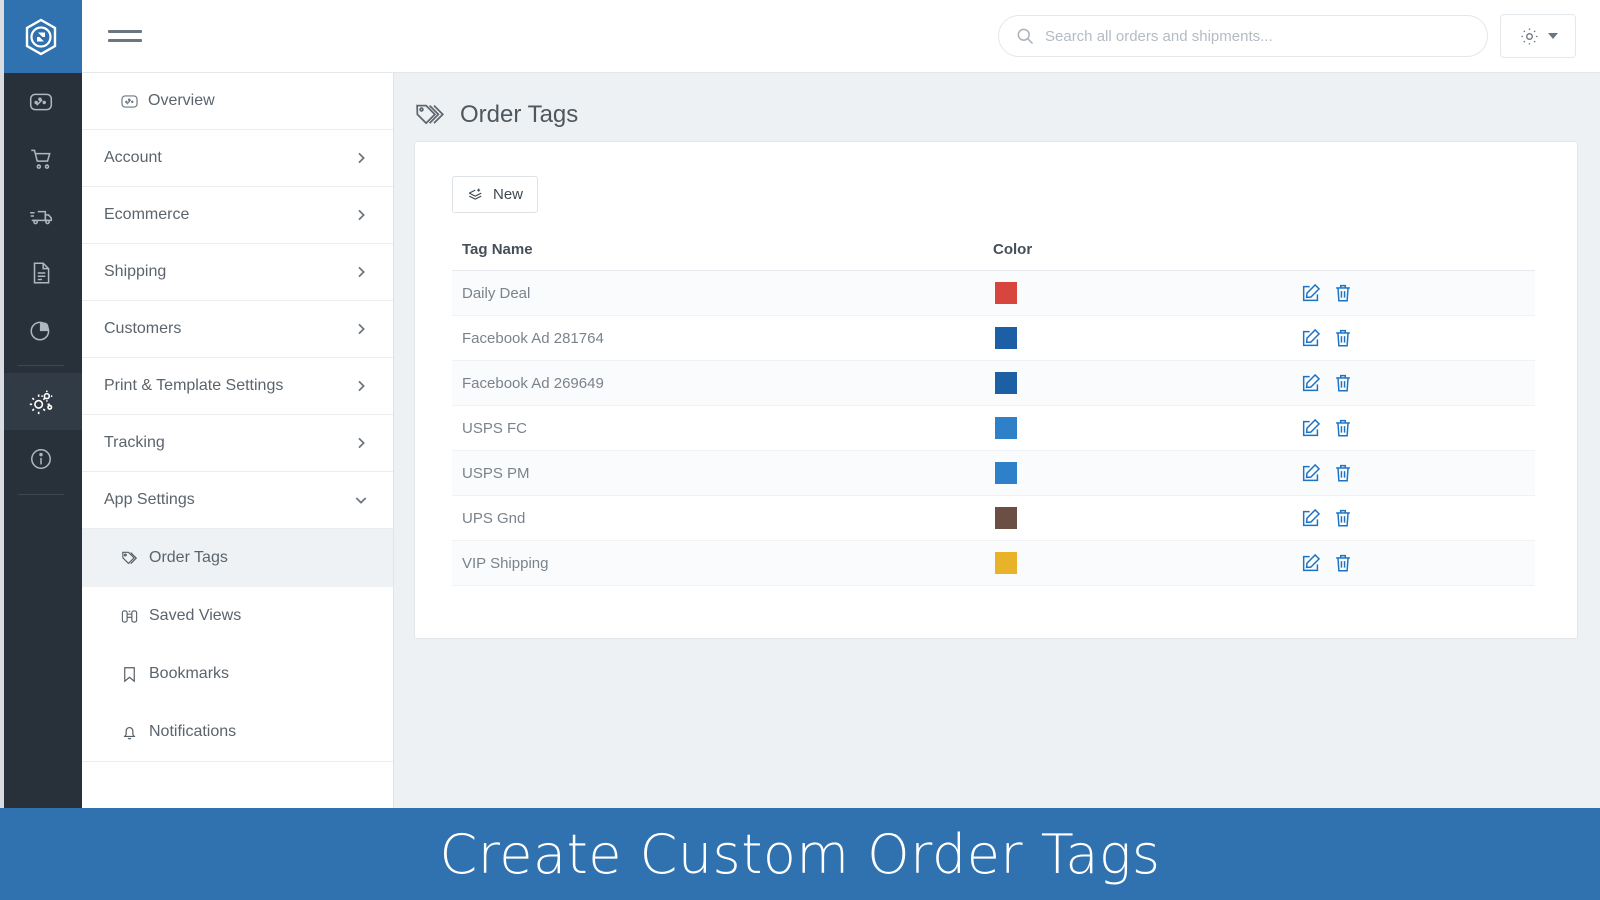  I want to click on table-header-row: Tag Name Color, so click(993, 256).